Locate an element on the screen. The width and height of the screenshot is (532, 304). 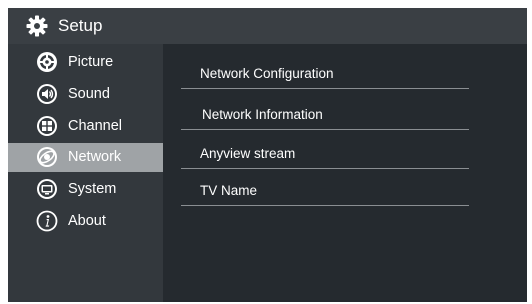
sidebar-item-network: Network is located at coordinates (85, 157).